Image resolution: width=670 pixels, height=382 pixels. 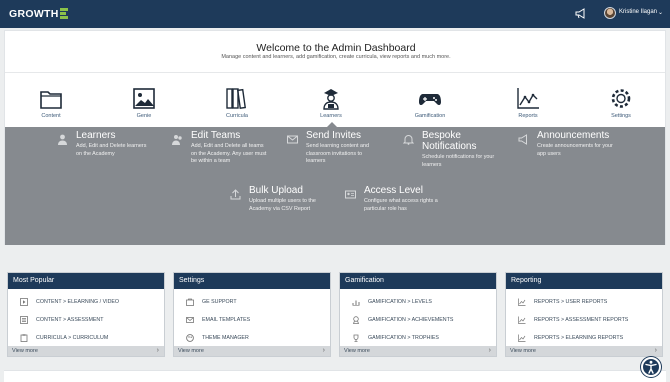 I want to click on panel-link: EMAIL TEMPLATES, so click(x=218, y=320).